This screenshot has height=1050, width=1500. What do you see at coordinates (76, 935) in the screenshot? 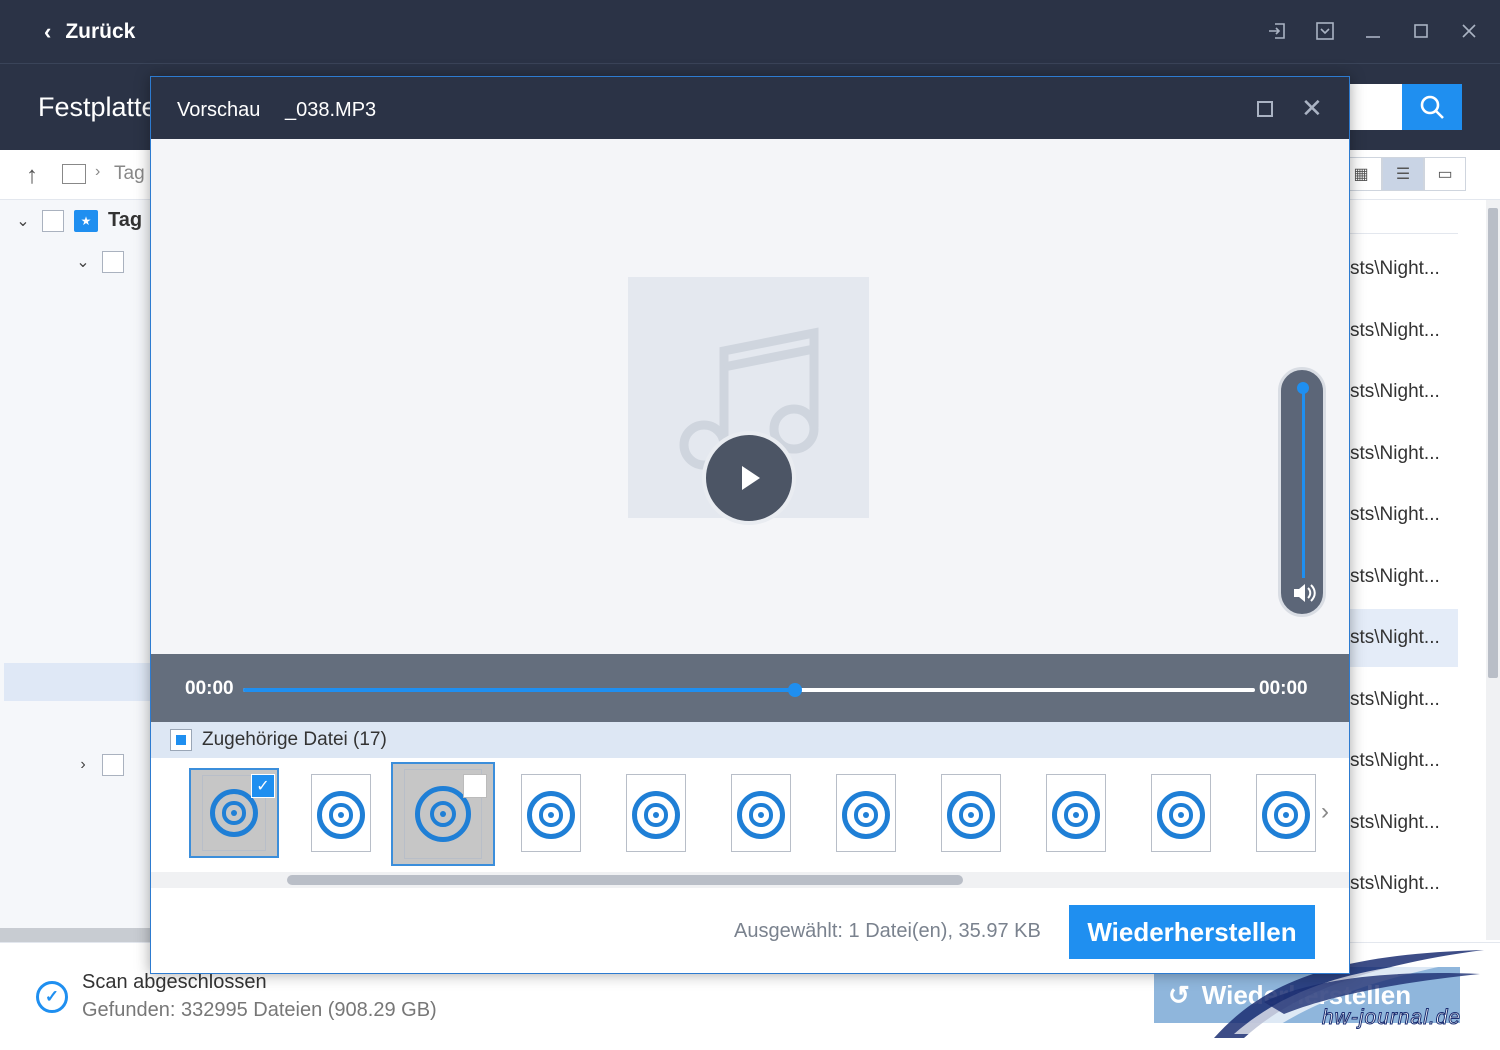
I see `horizontal-scrollbar` at bounding box center [76, 935].